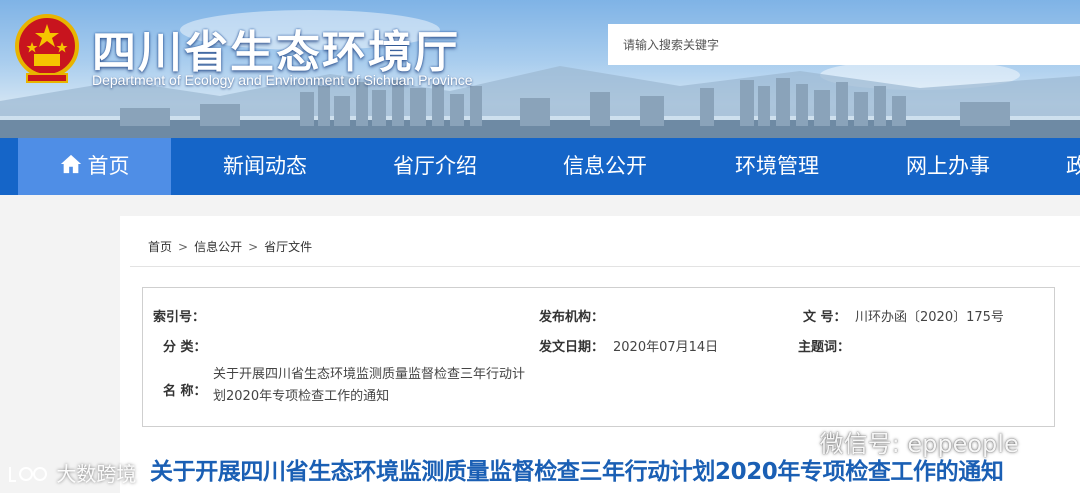 The height and width of the screenshot is (493, 1080). I want to click on meta-category-label: 分 类：, so click(185, 347).